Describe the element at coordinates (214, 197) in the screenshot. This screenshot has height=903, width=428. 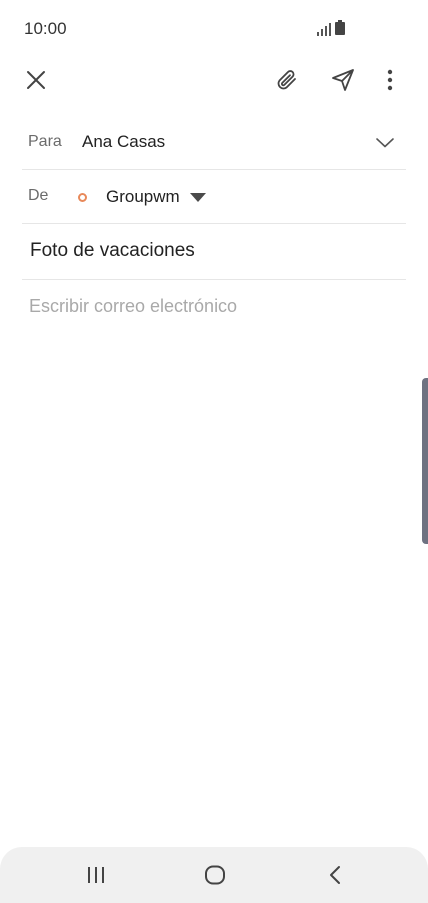
I see `from-row: De Groupwm` at that location.